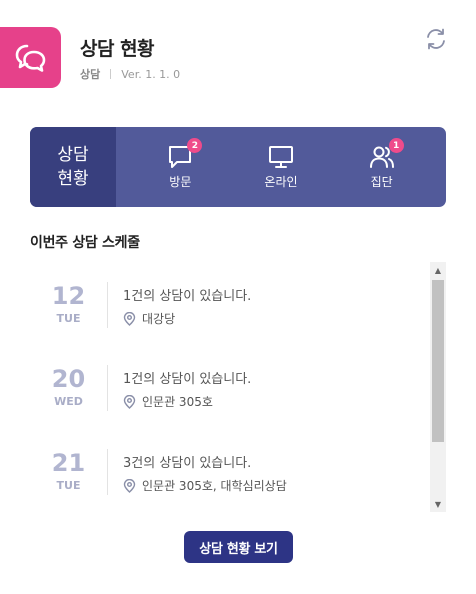 The height and width of the screenshot is (594, 476). I want to click on app-name: 상담, so click(90, 74).